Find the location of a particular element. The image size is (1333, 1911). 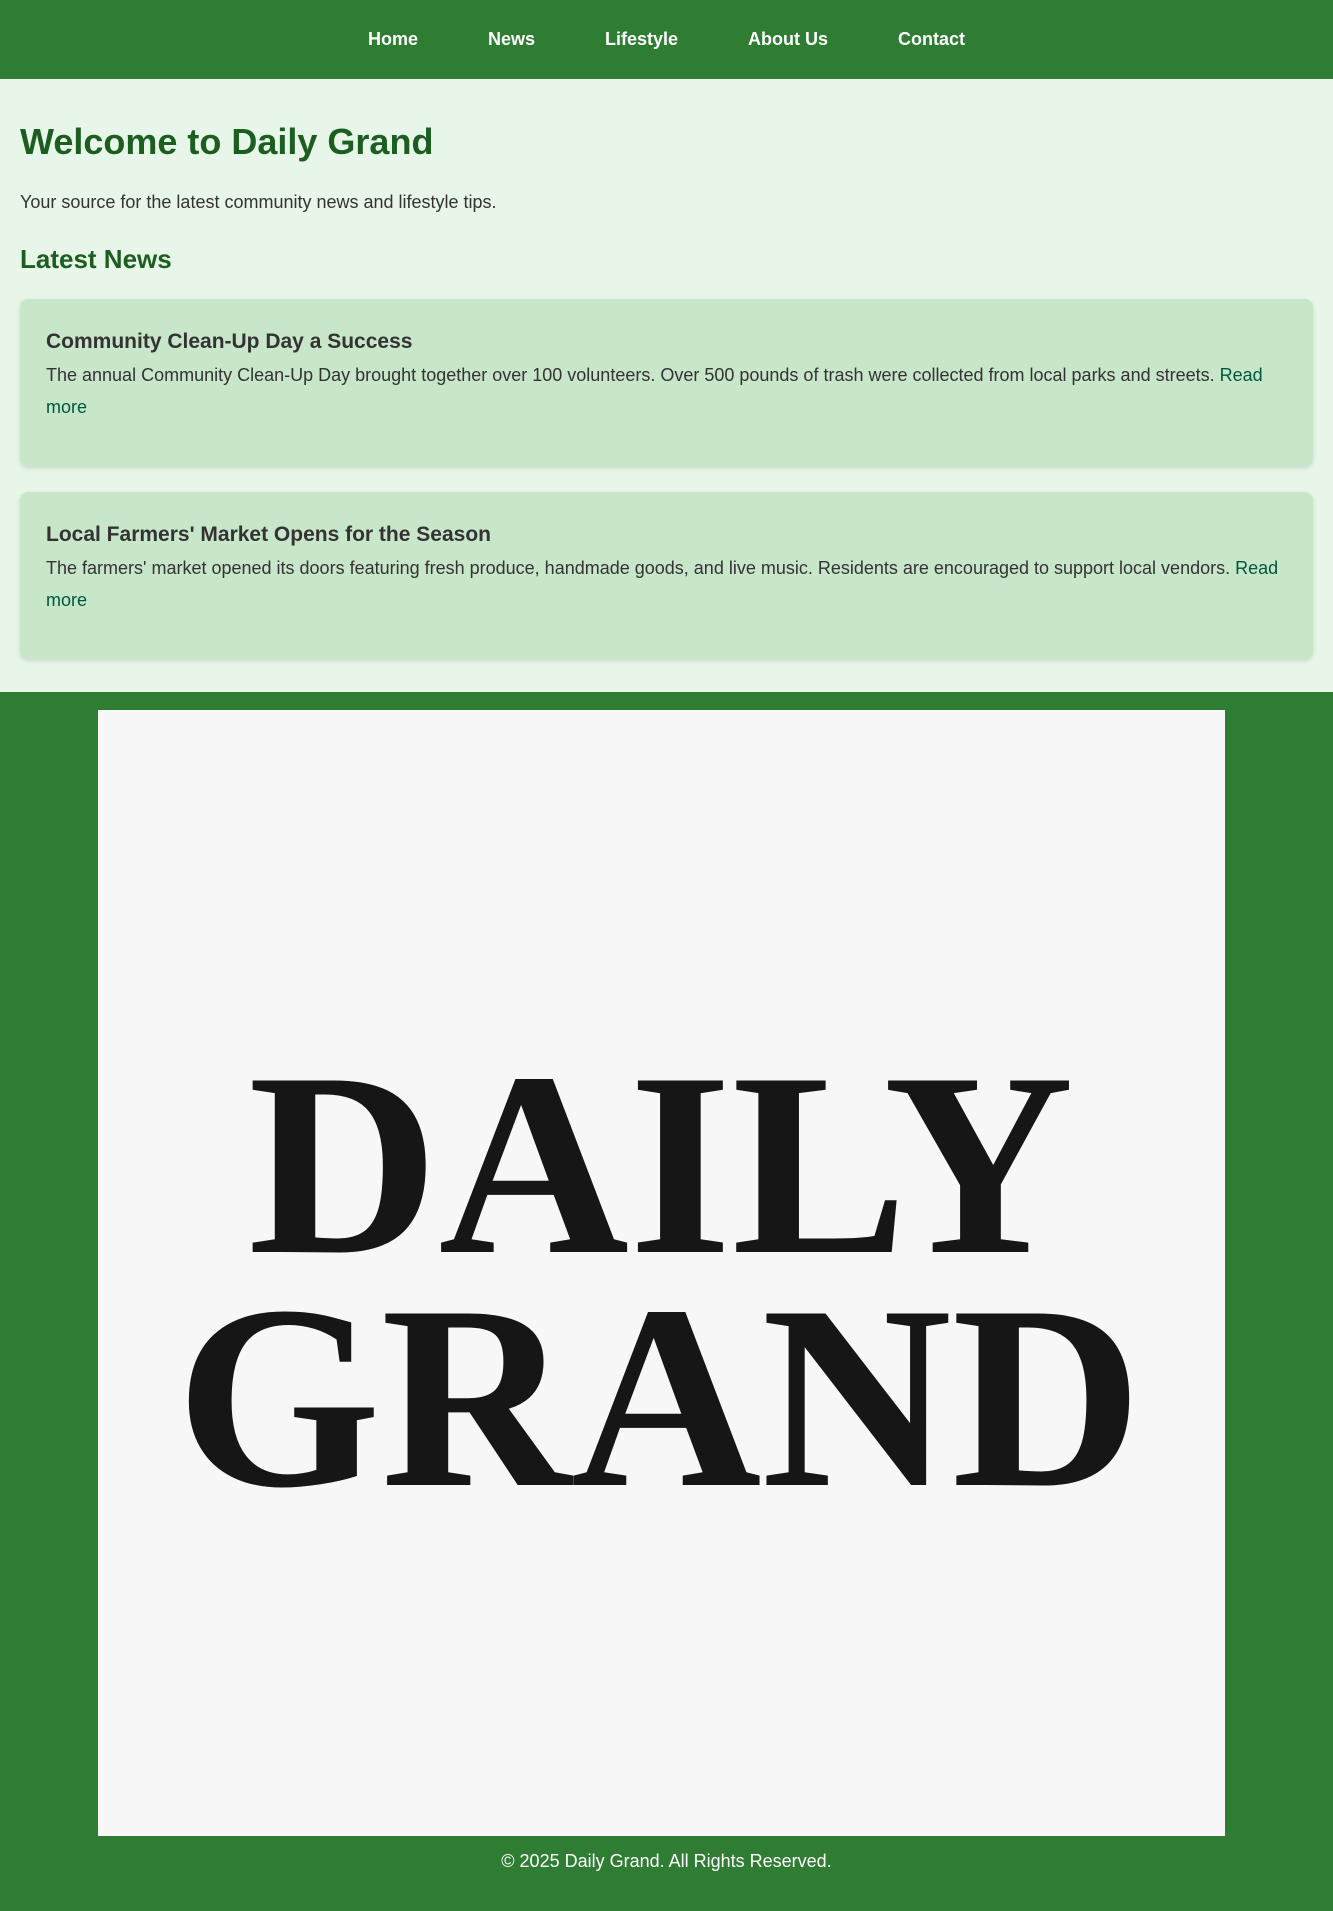

article-title: Community Clean-Up Day a Success is located at coordinates (229, 342).